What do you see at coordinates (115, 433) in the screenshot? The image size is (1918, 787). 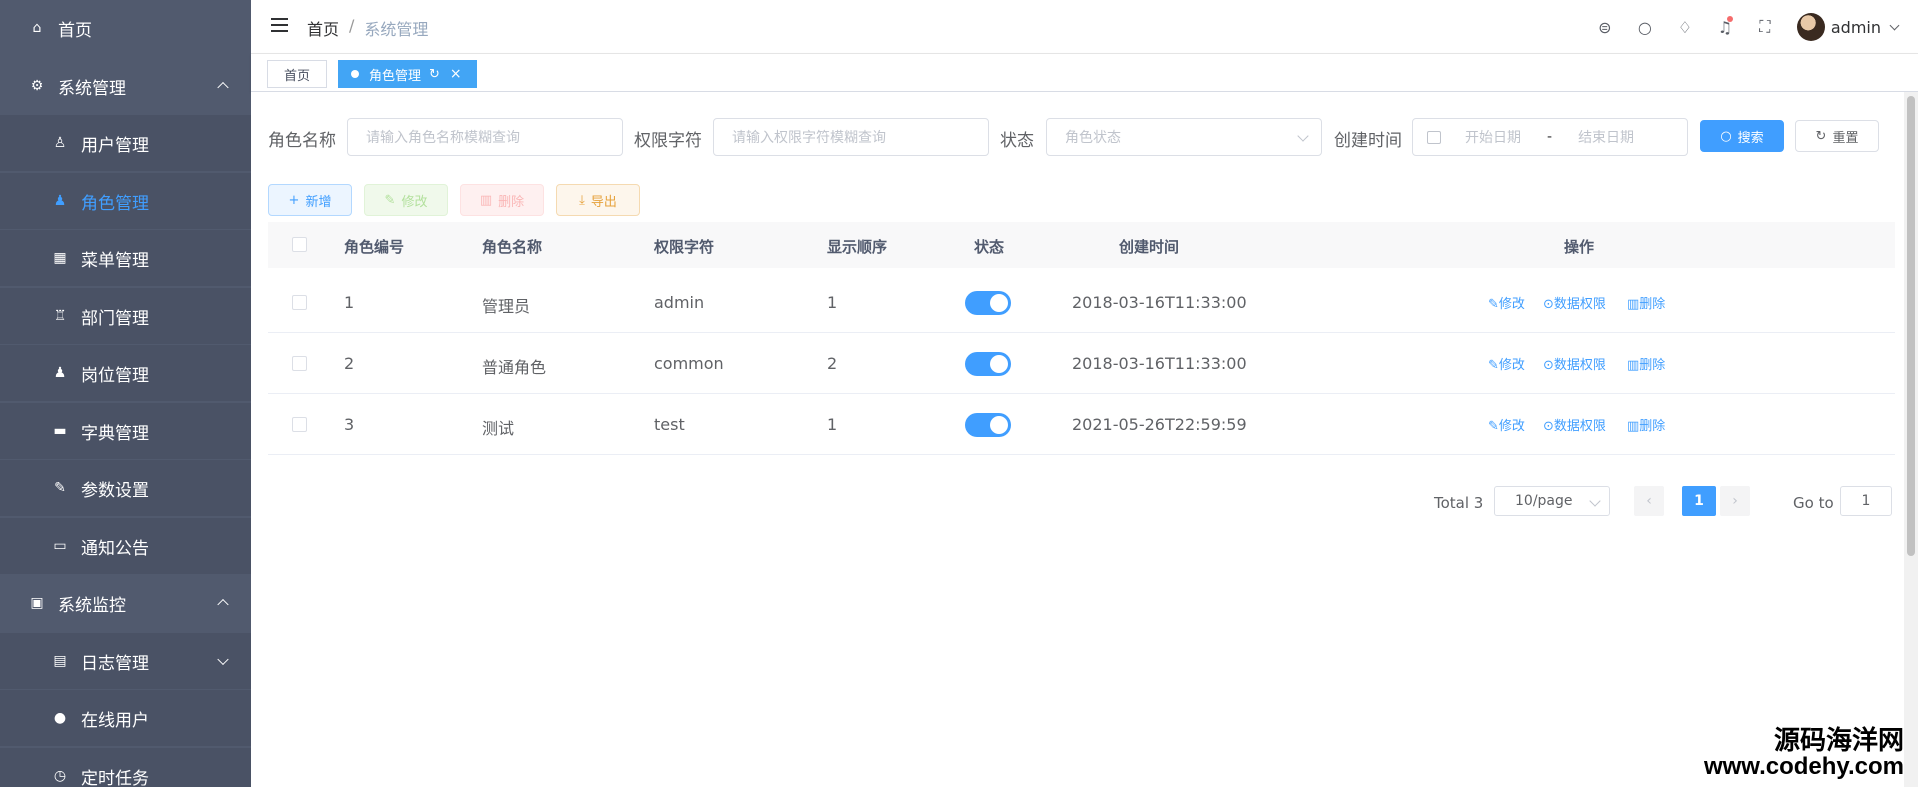 I see `sidebar-item-label: 字典管理` at bounding box center [115, 433].